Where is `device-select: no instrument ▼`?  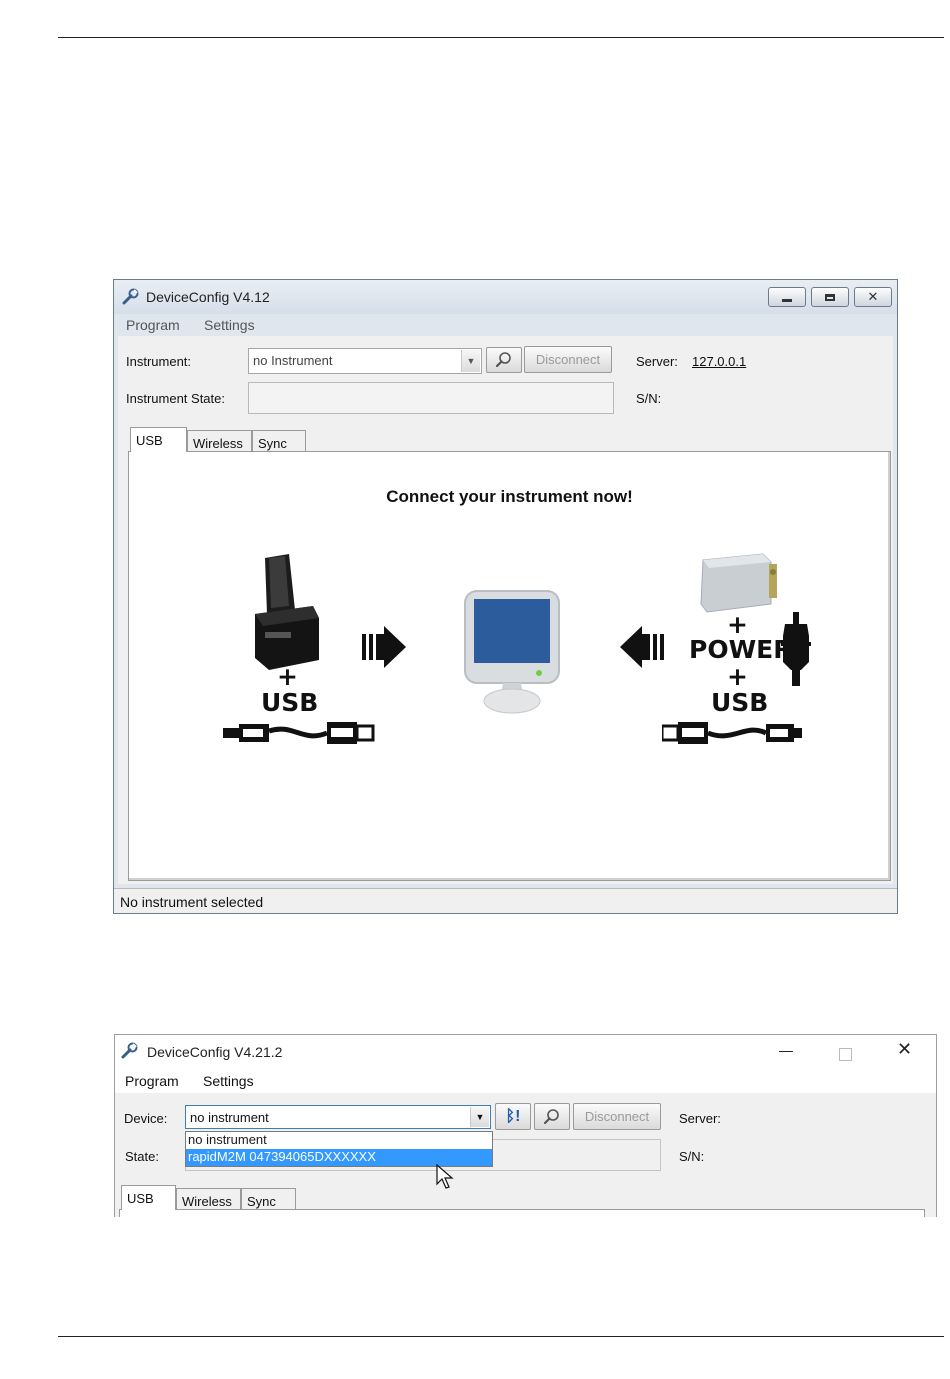
device-select: no instrument ▼ is located at coordinates (338, 1117).